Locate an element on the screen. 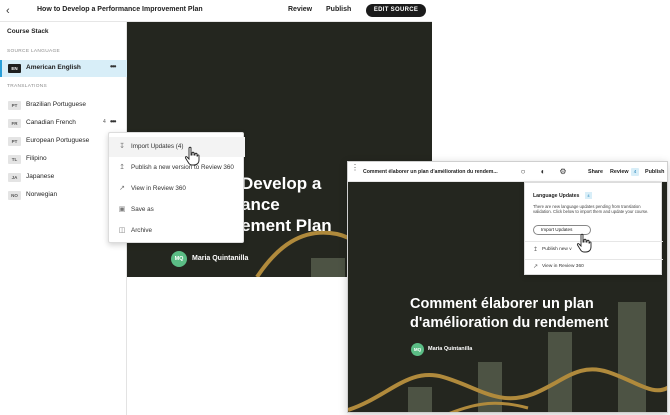  source-language-row: EN American English ••• is located at coordinates (63, 68).